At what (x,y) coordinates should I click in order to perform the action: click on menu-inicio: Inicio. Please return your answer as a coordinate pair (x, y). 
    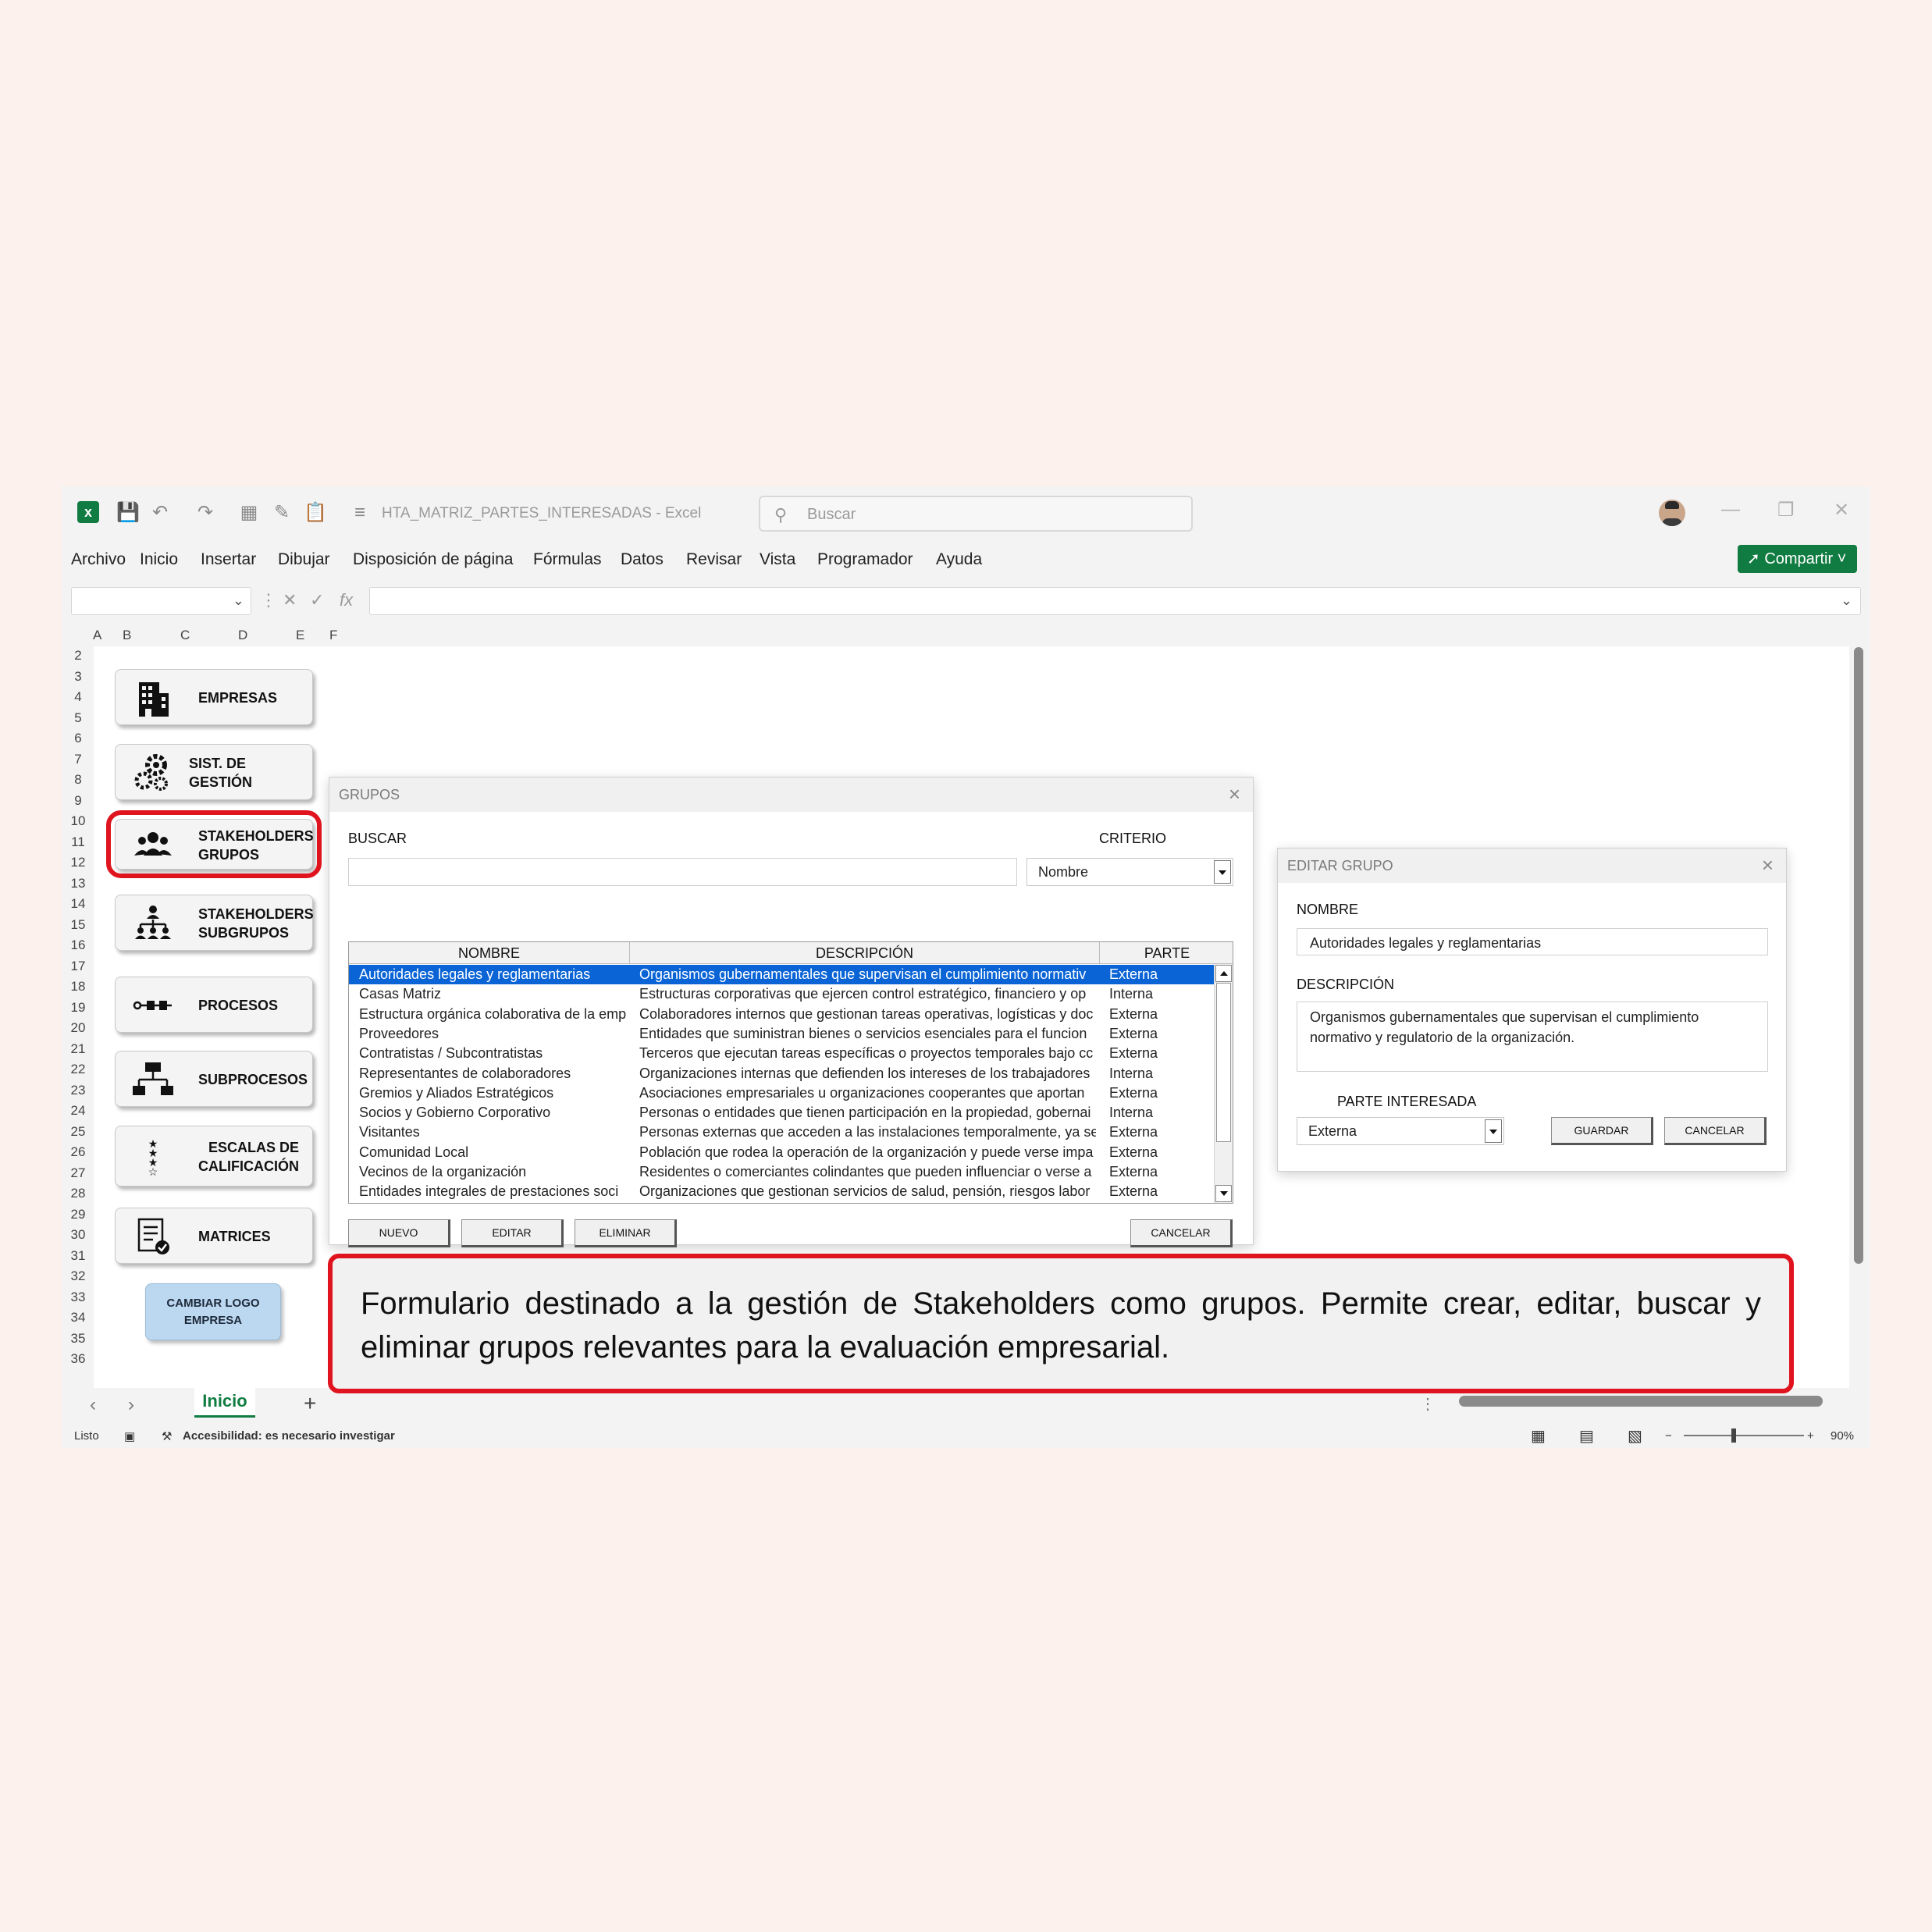
    Looking at the image, I should click on (159, 559).